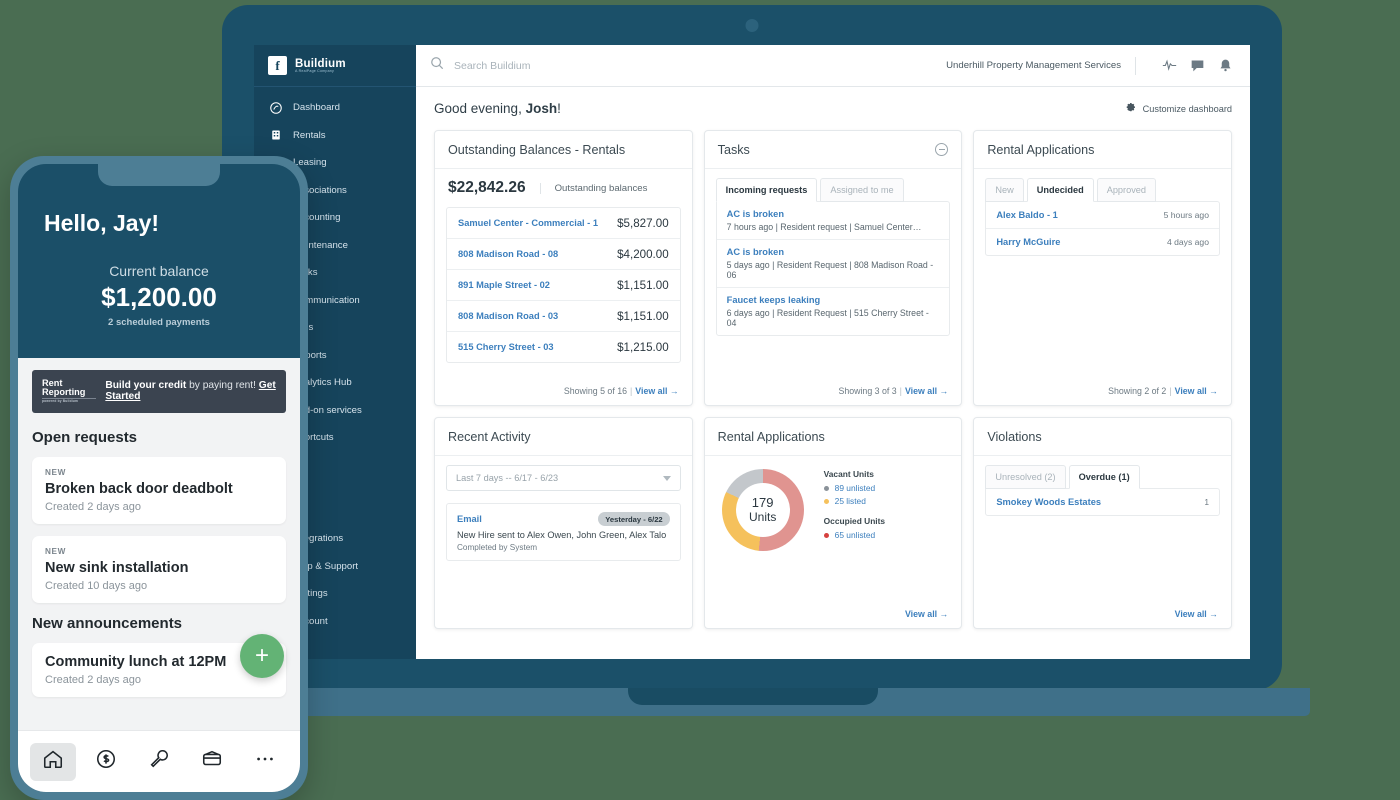 The image size is (1400, 800). Describe the element at coordinates (222, 386) in the screenshot. I see `rent-reporting-rest: by paying rent!` at that location.